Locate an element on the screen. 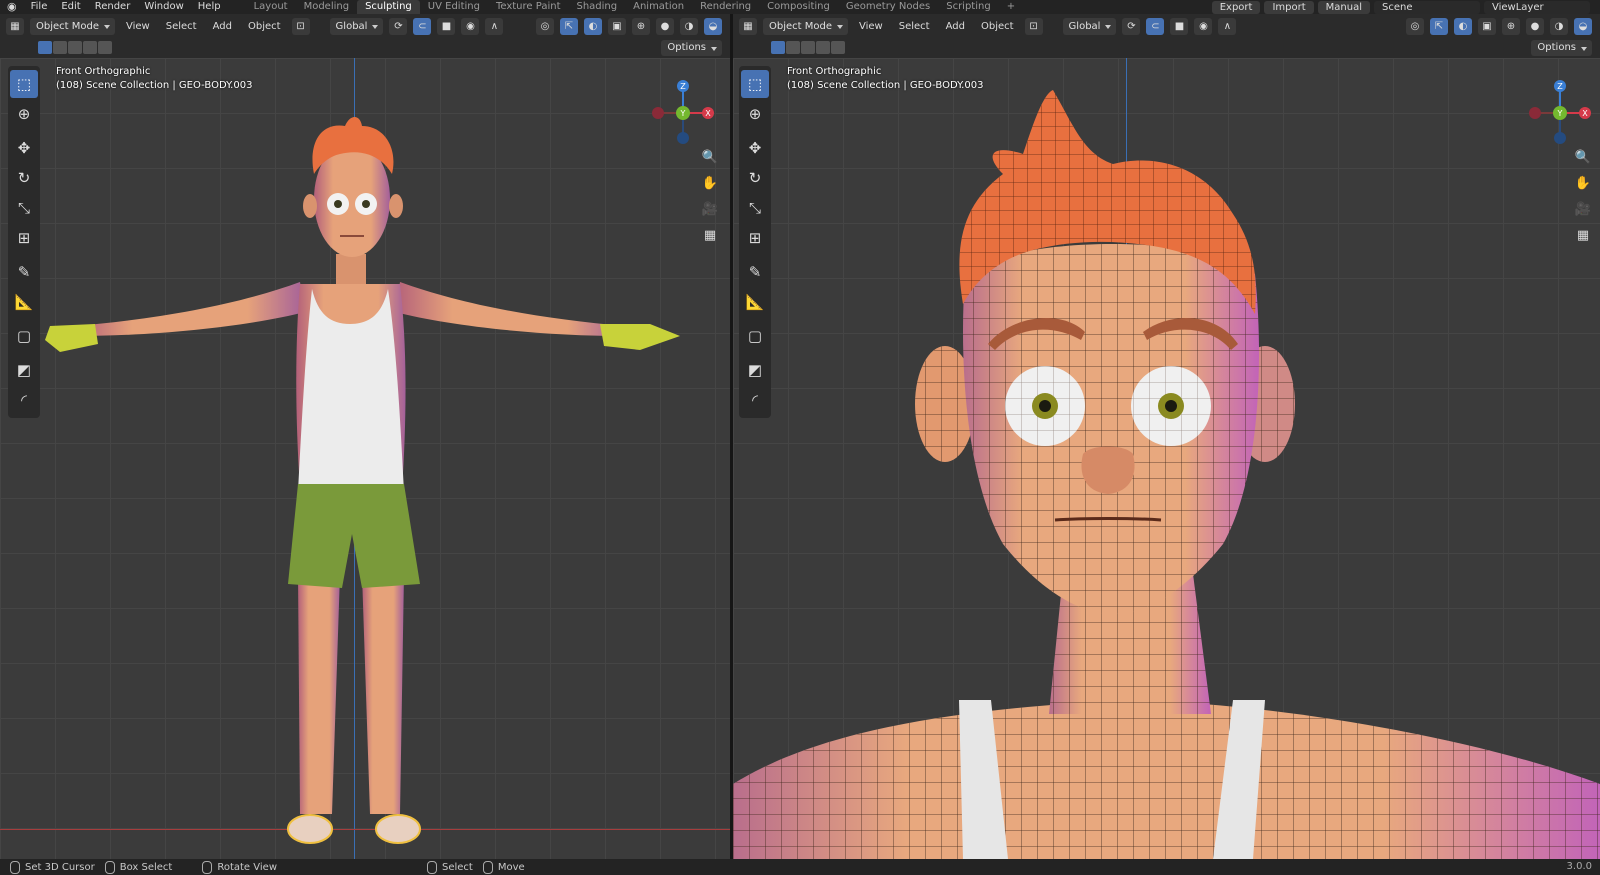  select-box-icon: ⬚ is located at coordinates (24, 84).